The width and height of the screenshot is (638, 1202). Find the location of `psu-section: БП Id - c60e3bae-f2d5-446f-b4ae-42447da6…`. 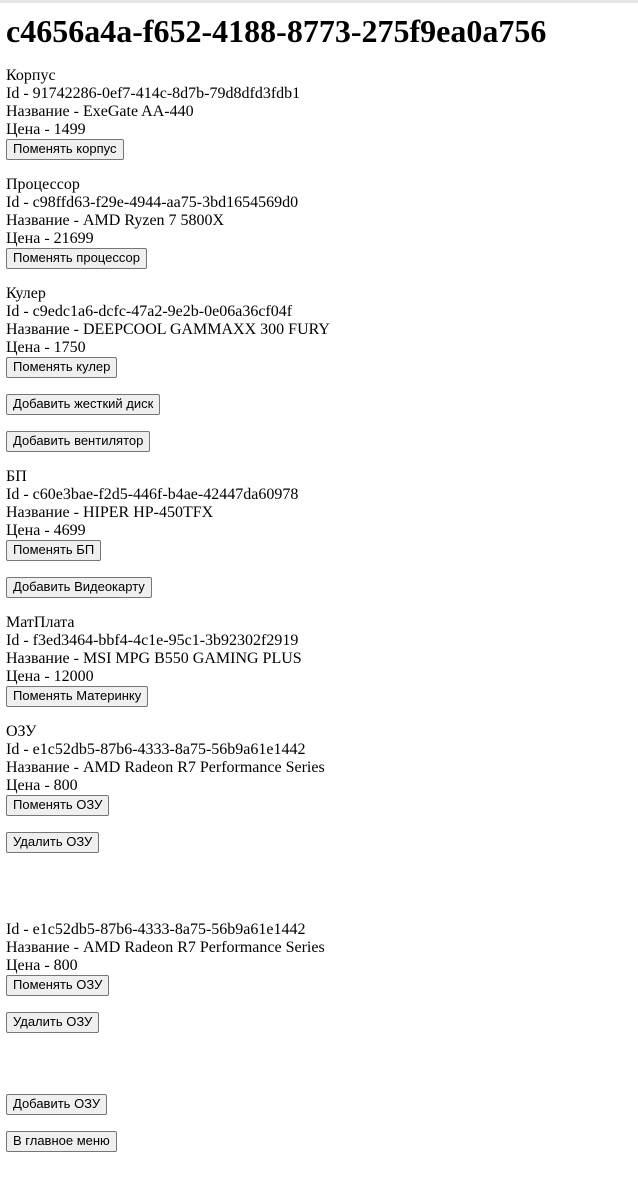

psu-section: БП Id - c60e3bae-f2d5-446f-b4ae-42447da6… is located at coordinates (319, 514).